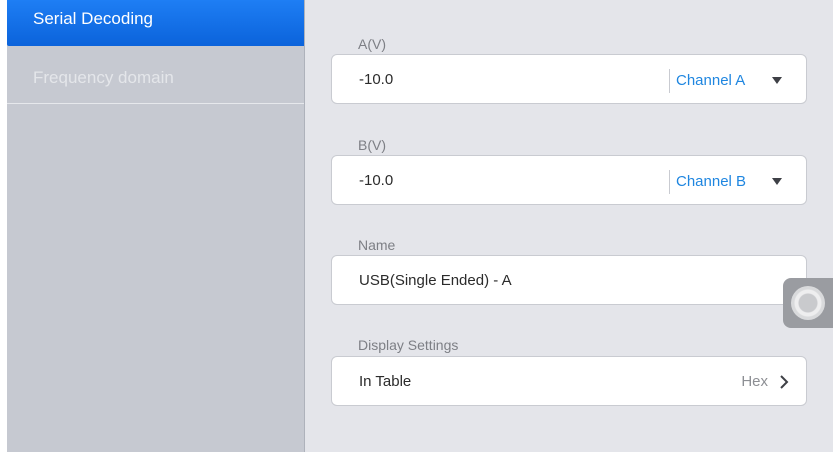 The height and width of the screenshot is (459, 833). I want to click on name-field: USB(Single Ended) - A, so click(569, 280).